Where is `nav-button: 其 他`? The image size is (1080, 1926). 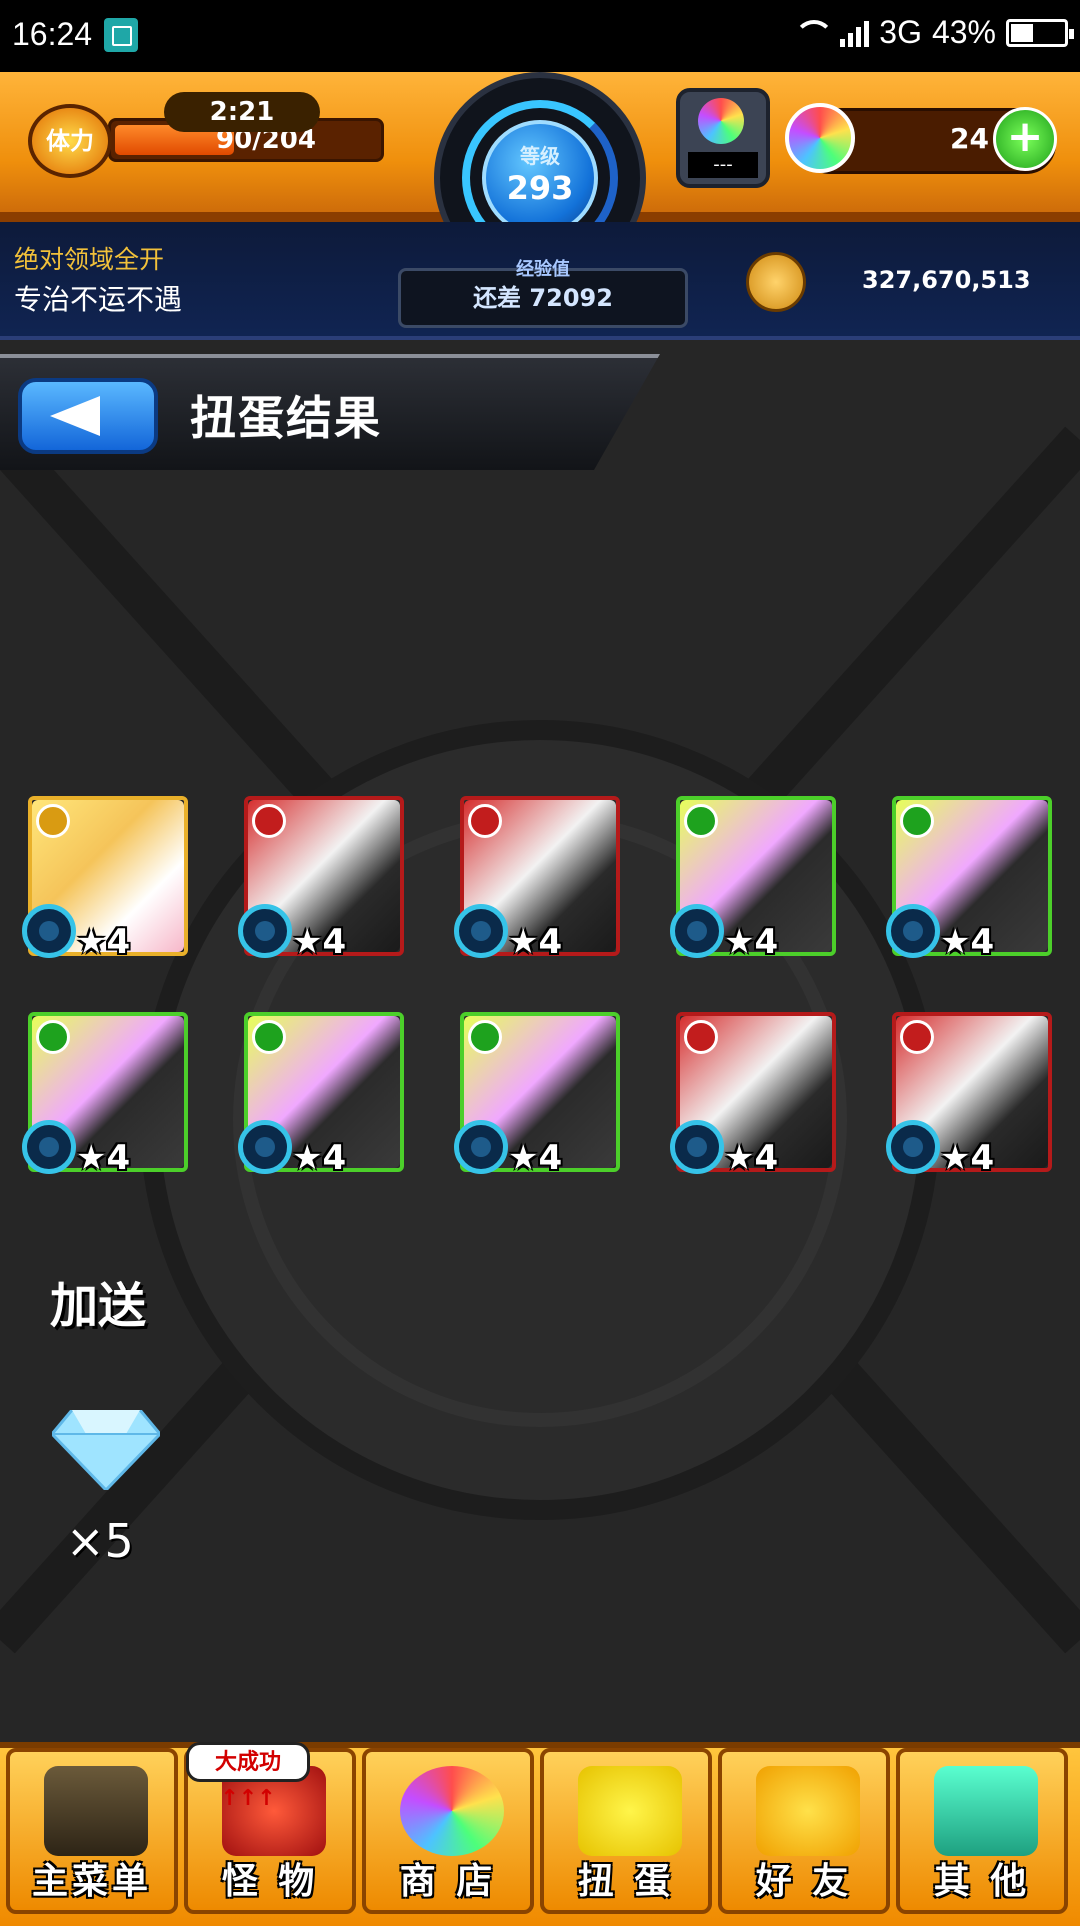 nav-button: 其 他 is located at coordinates (982, 1831).